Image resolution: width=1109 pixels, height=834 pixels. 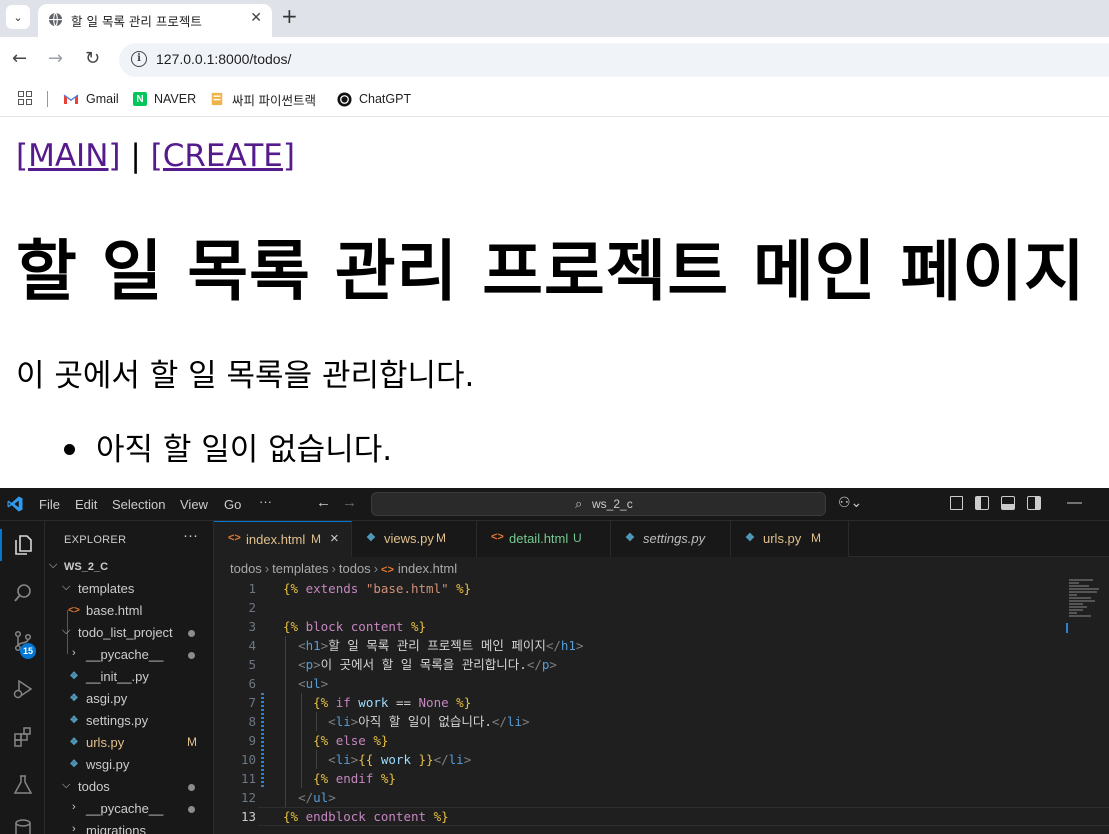 What do you see at coordinates (1074, 502) in the screenshot?
I see `minimize-window-icon: —` at bounding box center [1074, 502].